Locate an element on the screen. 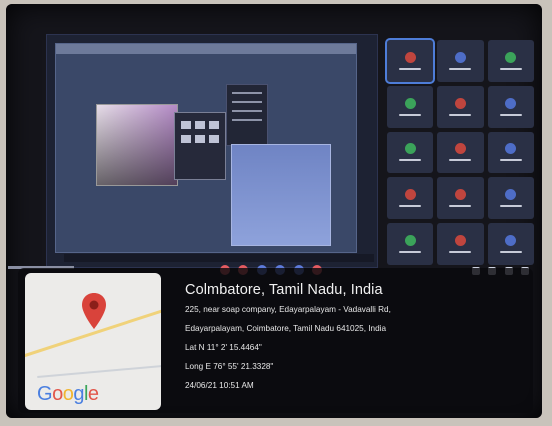 This screenshot has height=426, width=552. longitude: Long E 76° 55' 21.3328" is located at coordinates (229, 366).